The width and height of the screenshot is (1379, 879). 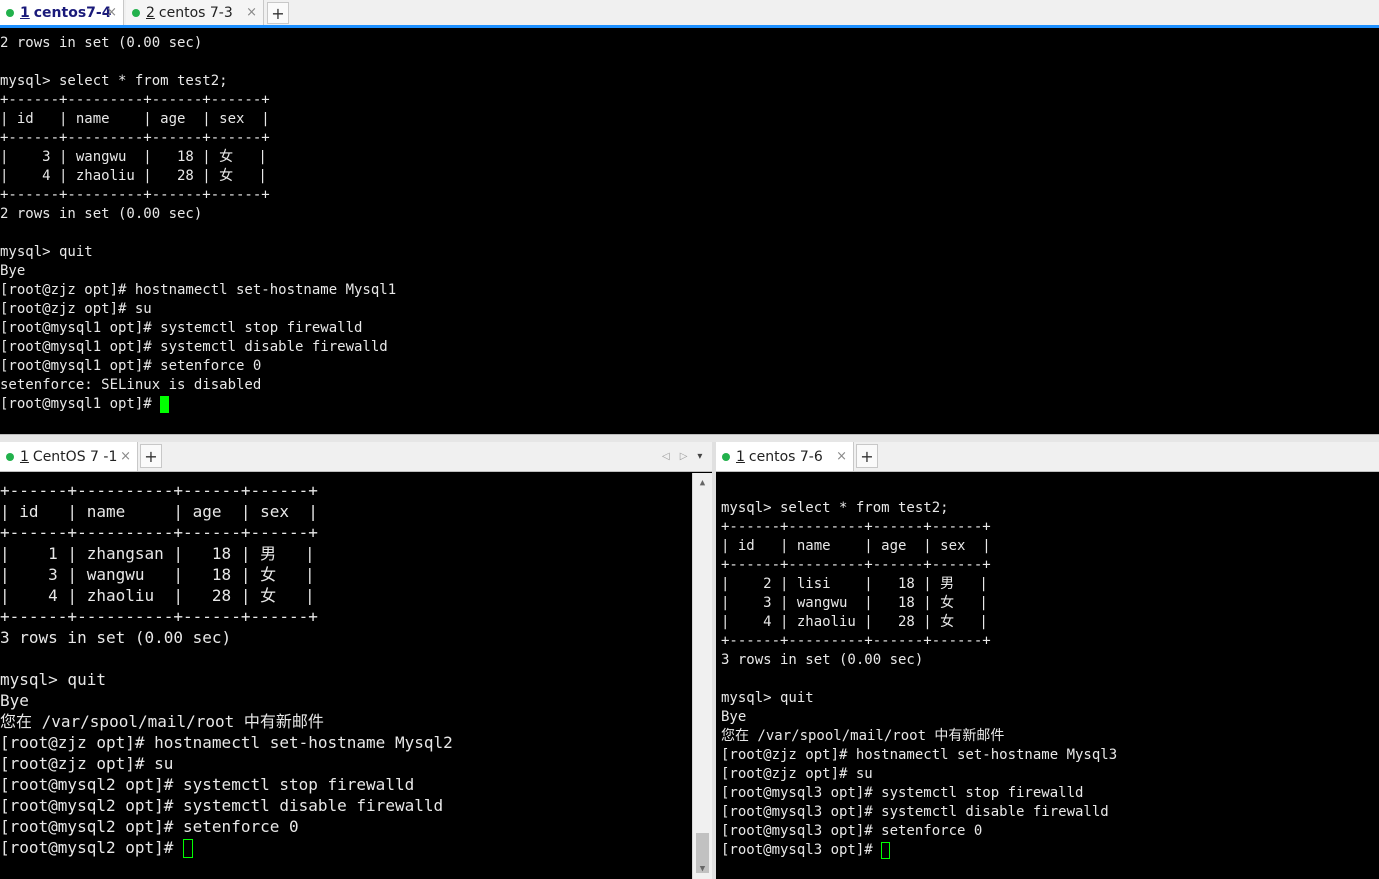 What do you see at coordinates (1050, 850) in the screenshot?
I see `terminal-line: [root@mysql3 opt]#` at bounding box center [1050, 850].